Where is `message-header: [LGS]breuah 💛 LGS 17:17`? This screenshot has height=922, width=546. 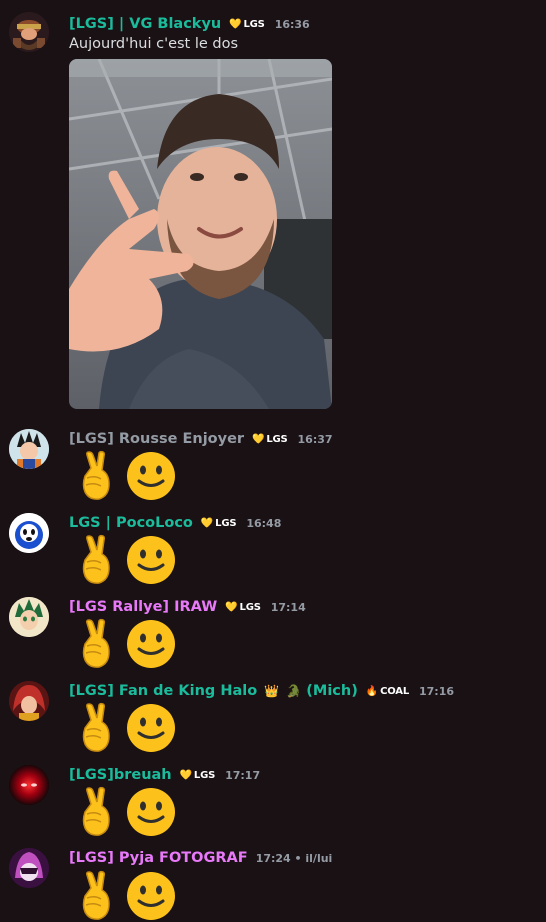 message-header: [LGS]breuah 💛 LGS 17:17 is located at coordinates (164, 775).